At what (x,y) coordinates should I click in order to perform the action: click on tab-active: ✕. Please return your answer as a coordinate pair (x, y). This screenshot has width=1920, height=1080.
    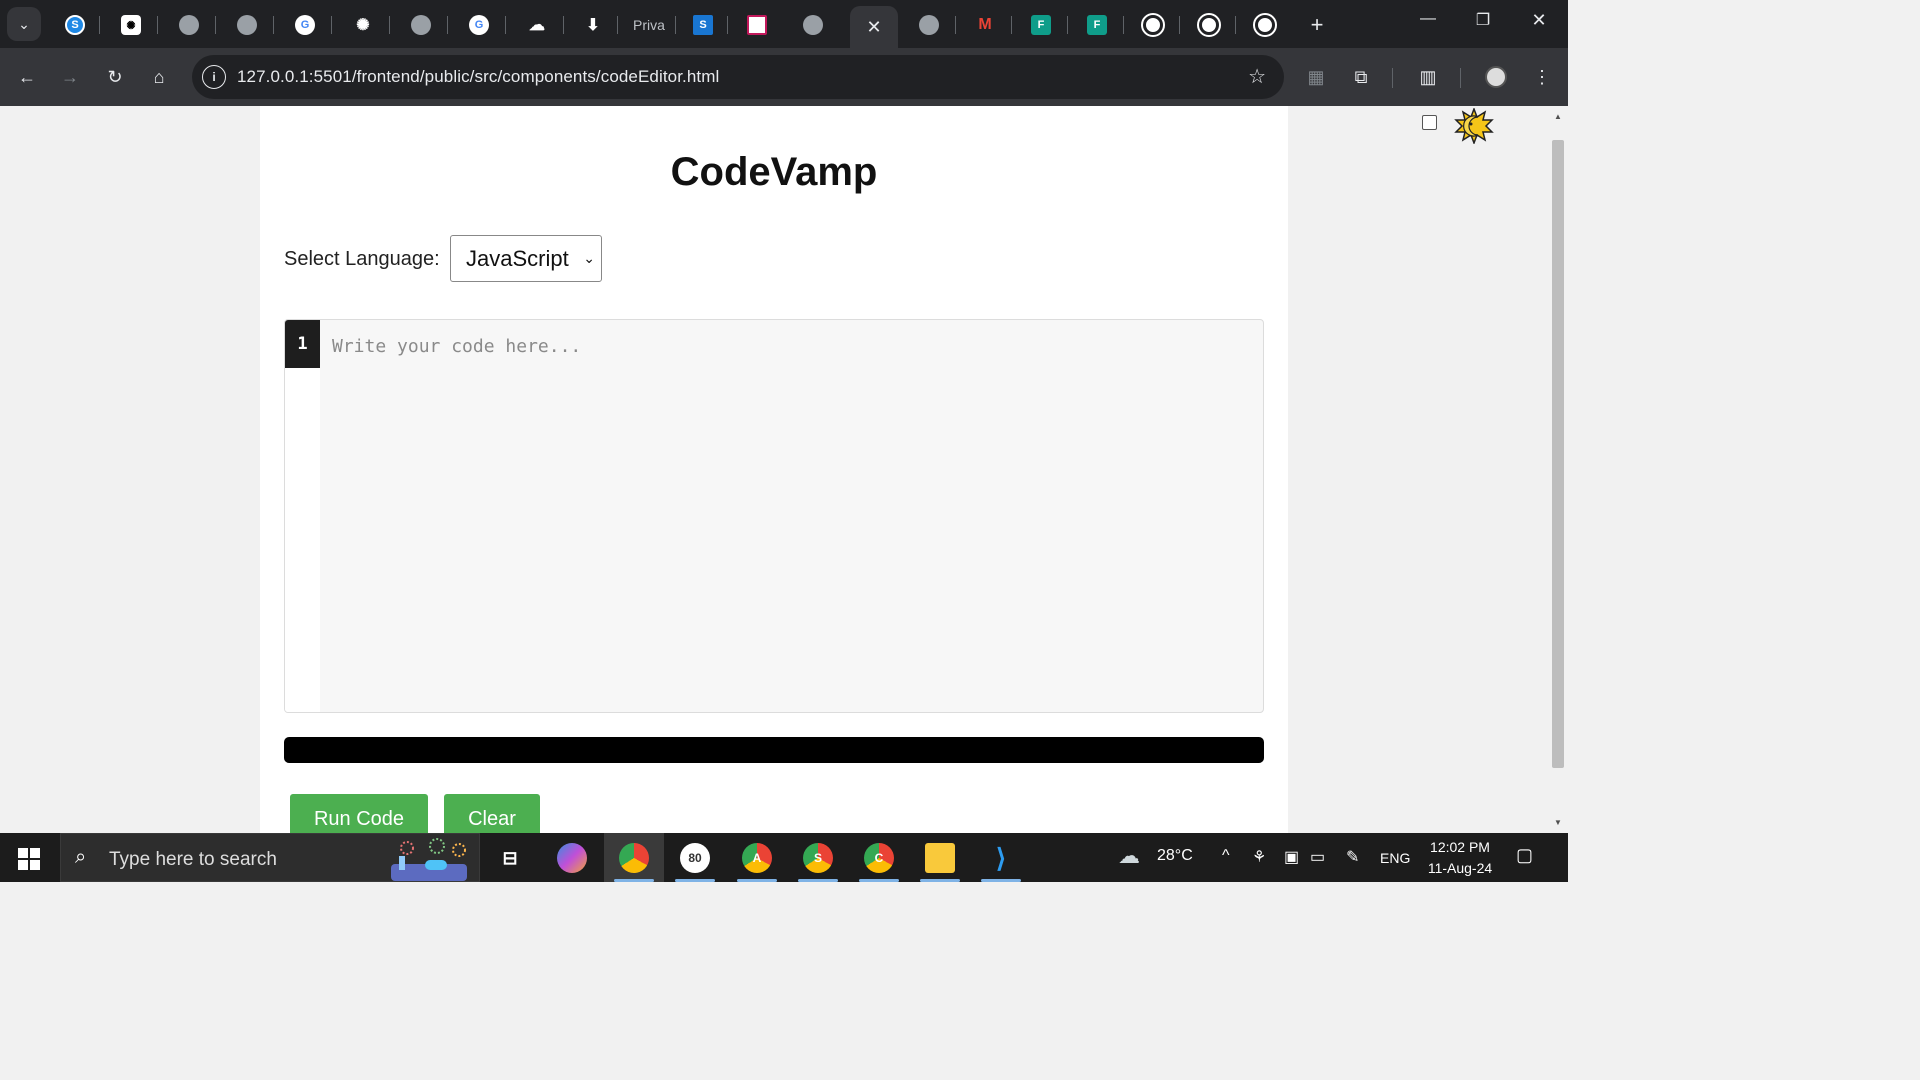
    Looking at the image, I should click on (874, 27).